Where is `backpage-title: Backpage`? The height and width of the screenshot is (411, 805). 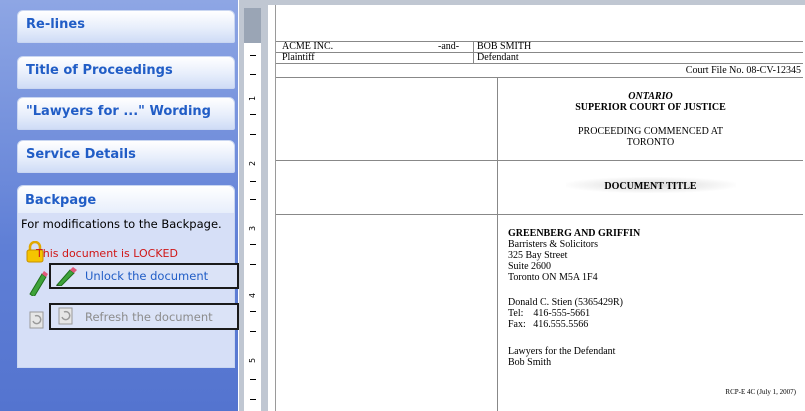
backpage-title: Backpage is located at coordinates (126, 199).